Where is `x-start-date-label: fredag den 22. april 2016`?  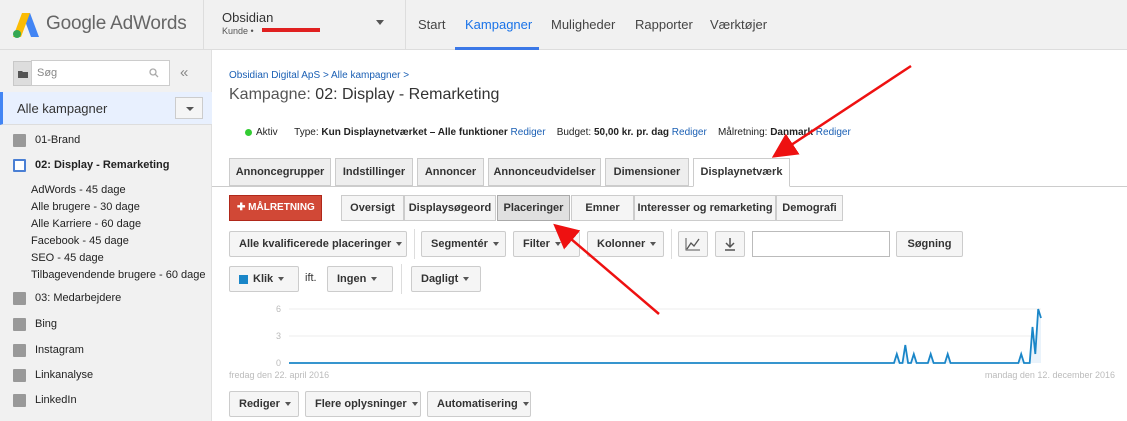 x-start-date-label: fredag den 22. april 2016 is located at coordinates (279, 375).